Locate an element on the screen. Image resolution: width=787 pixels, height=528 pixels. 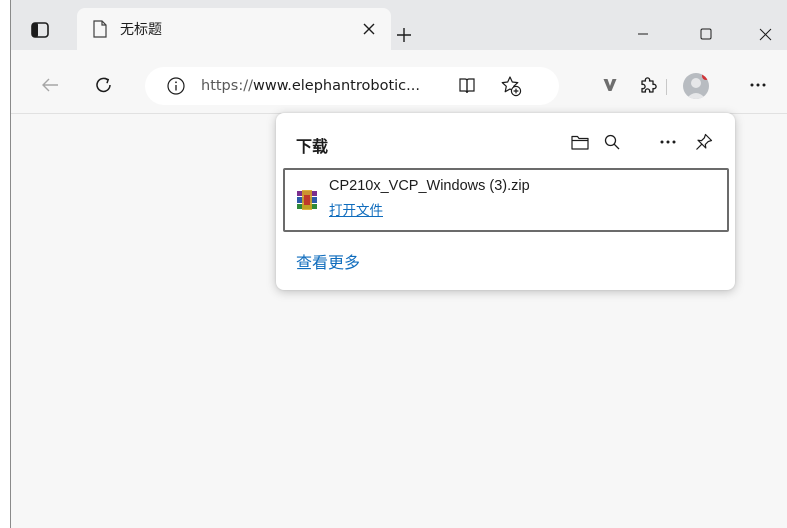
downloads-more-button is located at coordinates (668, 142).